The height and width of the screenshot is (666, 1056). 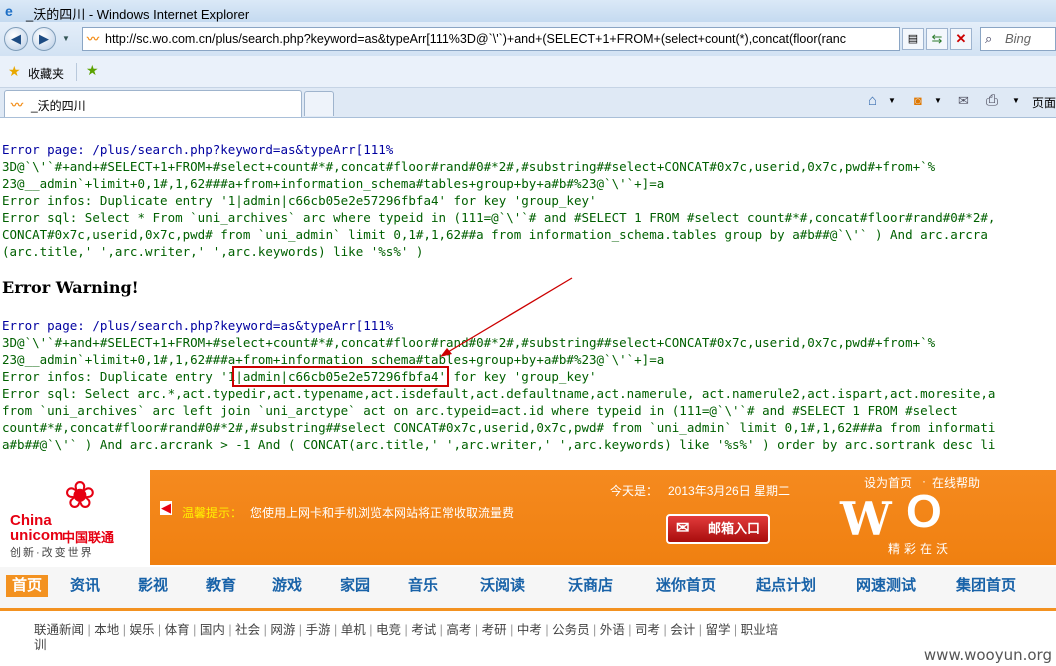 What do you see at coordinates (686, 586) in the screenshot?
I see `nav-mini-home: 迷你首页` at bounding box center [686, 586].